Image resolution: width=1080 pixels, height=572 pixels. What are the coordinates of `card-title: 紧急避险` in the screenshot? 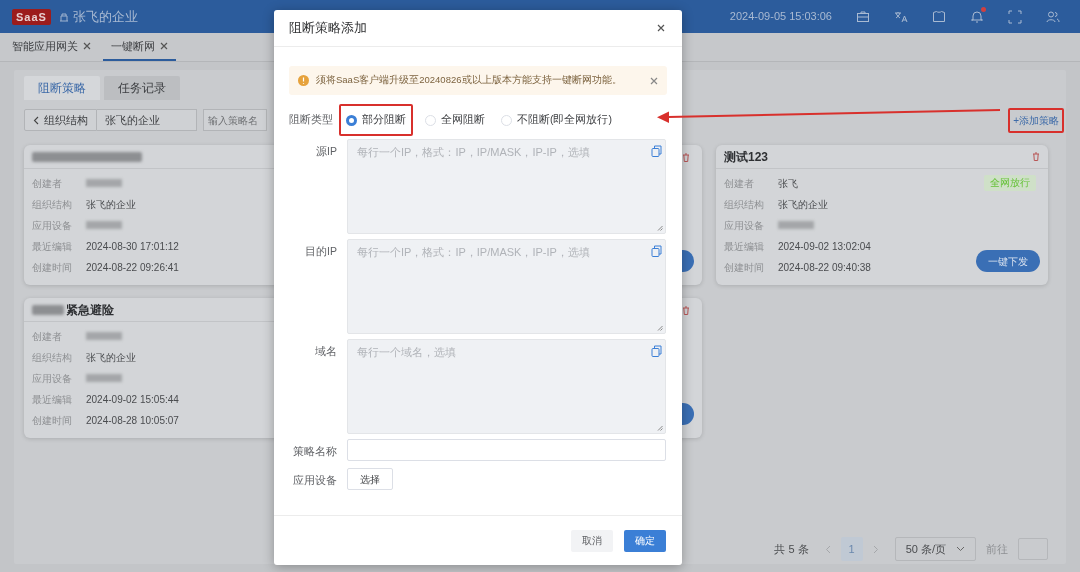 It's located at (90, 310).